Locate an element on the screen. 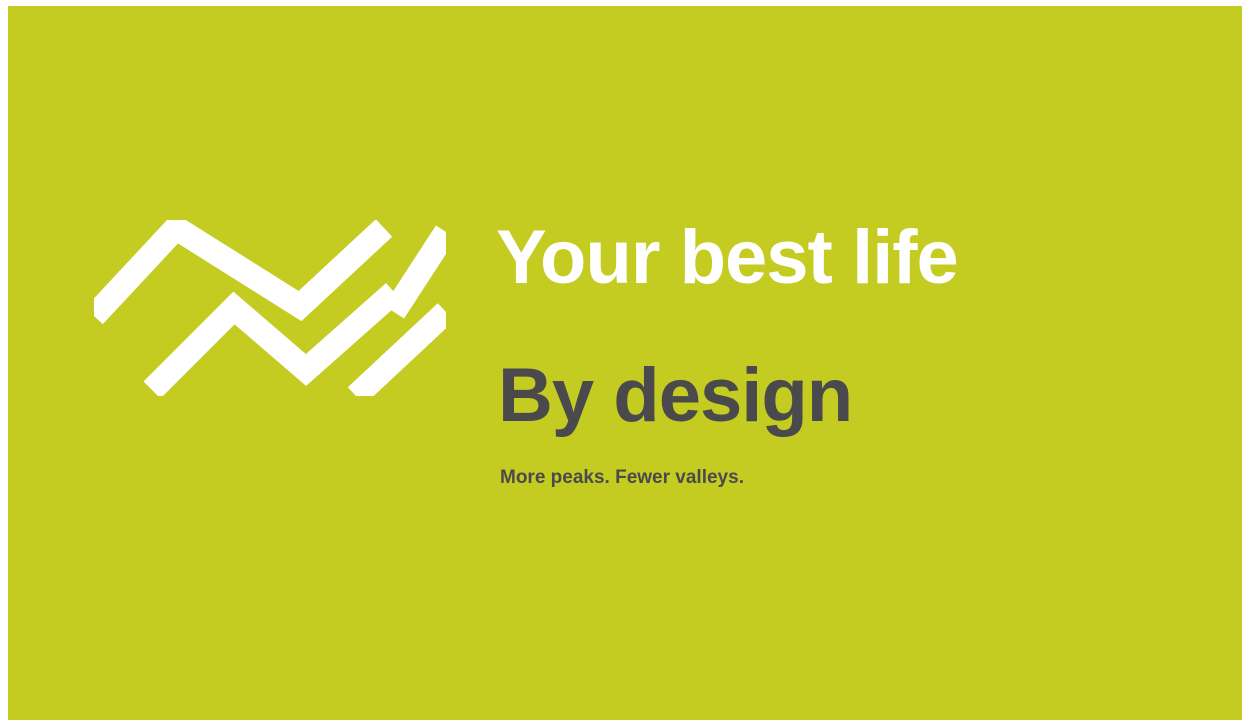 The height and width of the screenshot is (724, 1244). headline: Your best life is located at coordinates (727, 257).